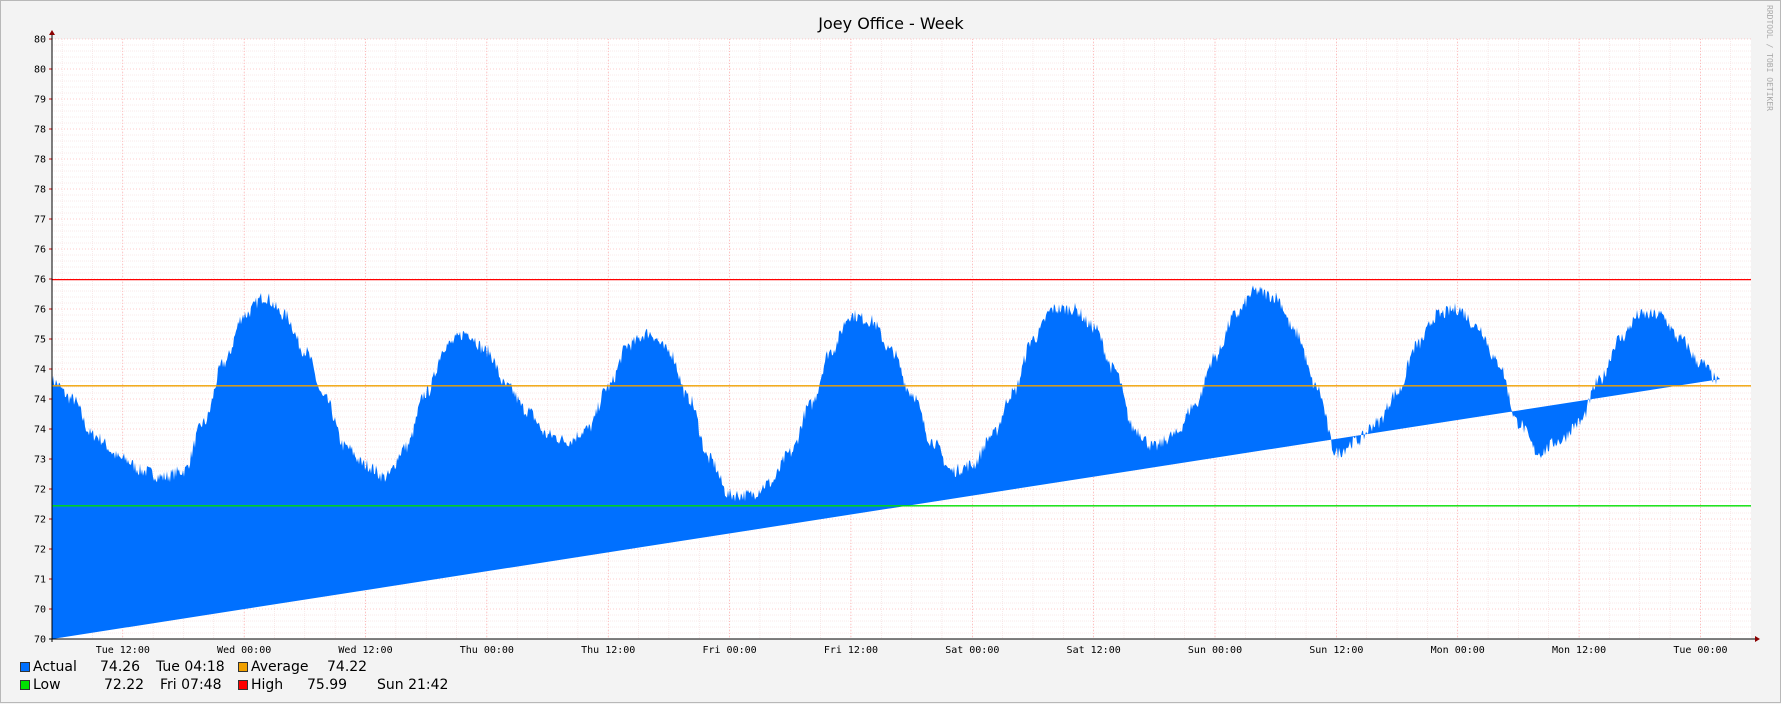  I want to click on legend-swatch-average, so click(243, 667).